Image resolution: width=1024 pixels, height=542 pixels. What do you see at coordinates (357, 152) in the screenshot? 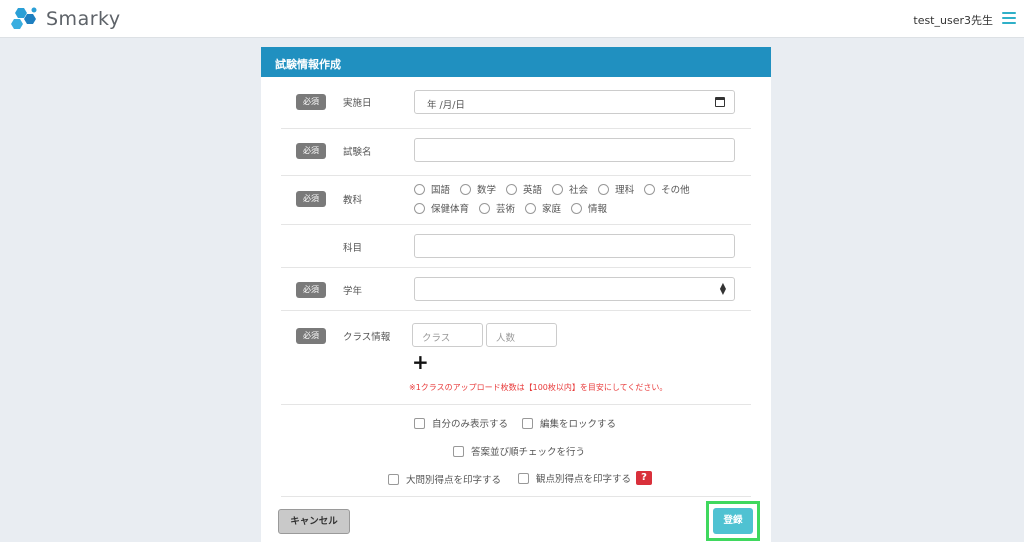
I see `exam-name-label: 試験名` at bounding box center [357, 152].